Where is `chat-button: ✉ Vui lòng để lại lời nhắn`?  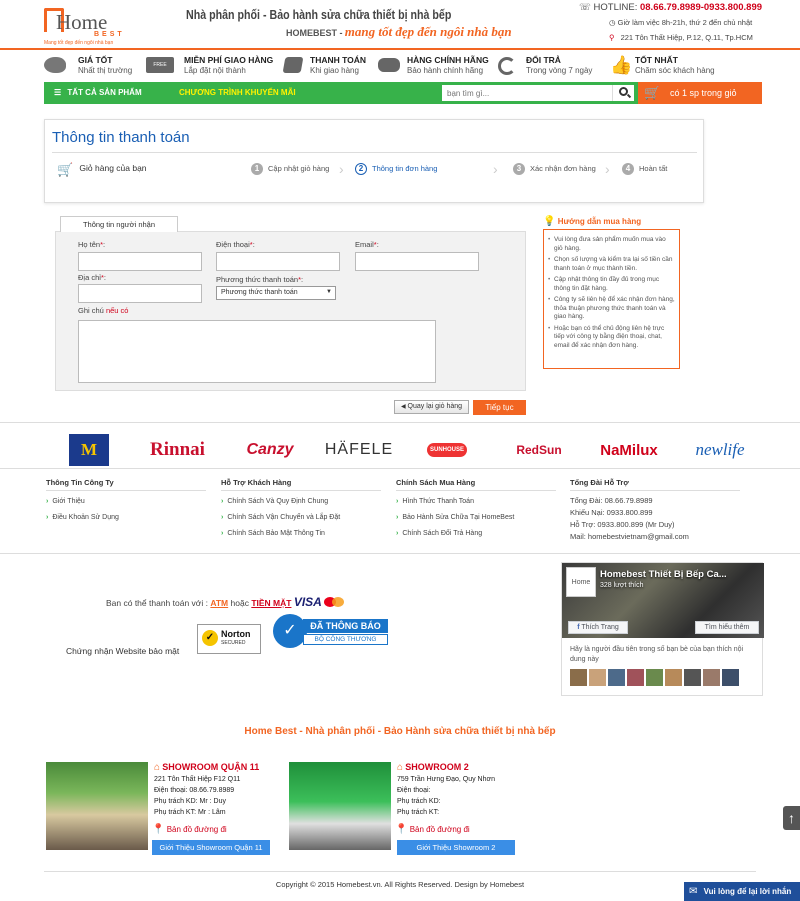 chat-button: ✉ Vui lòng để lại lời nhắn is located at coordinates (742, 891).